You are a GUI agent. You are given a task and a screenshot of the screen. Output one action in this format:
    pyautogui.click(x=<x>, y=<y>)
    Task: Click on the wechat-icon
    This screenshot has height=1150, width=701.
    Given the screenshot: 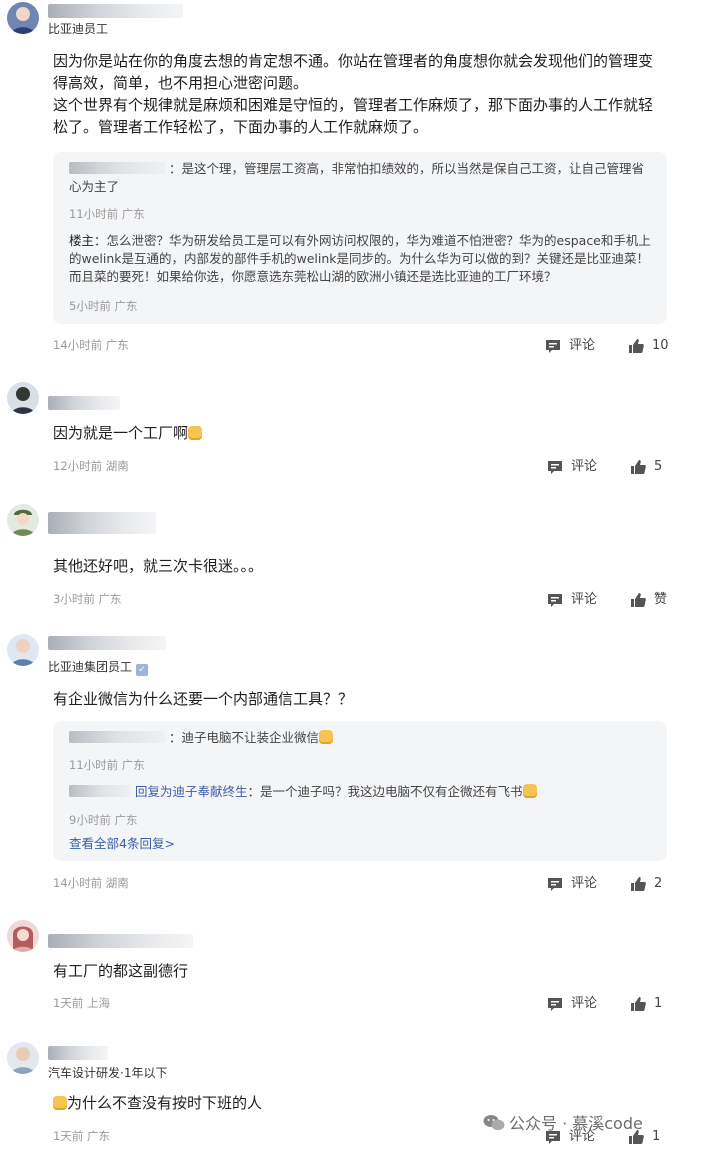 What is the action you would take?
    pyautogui.click(x=494, y=1123)
    